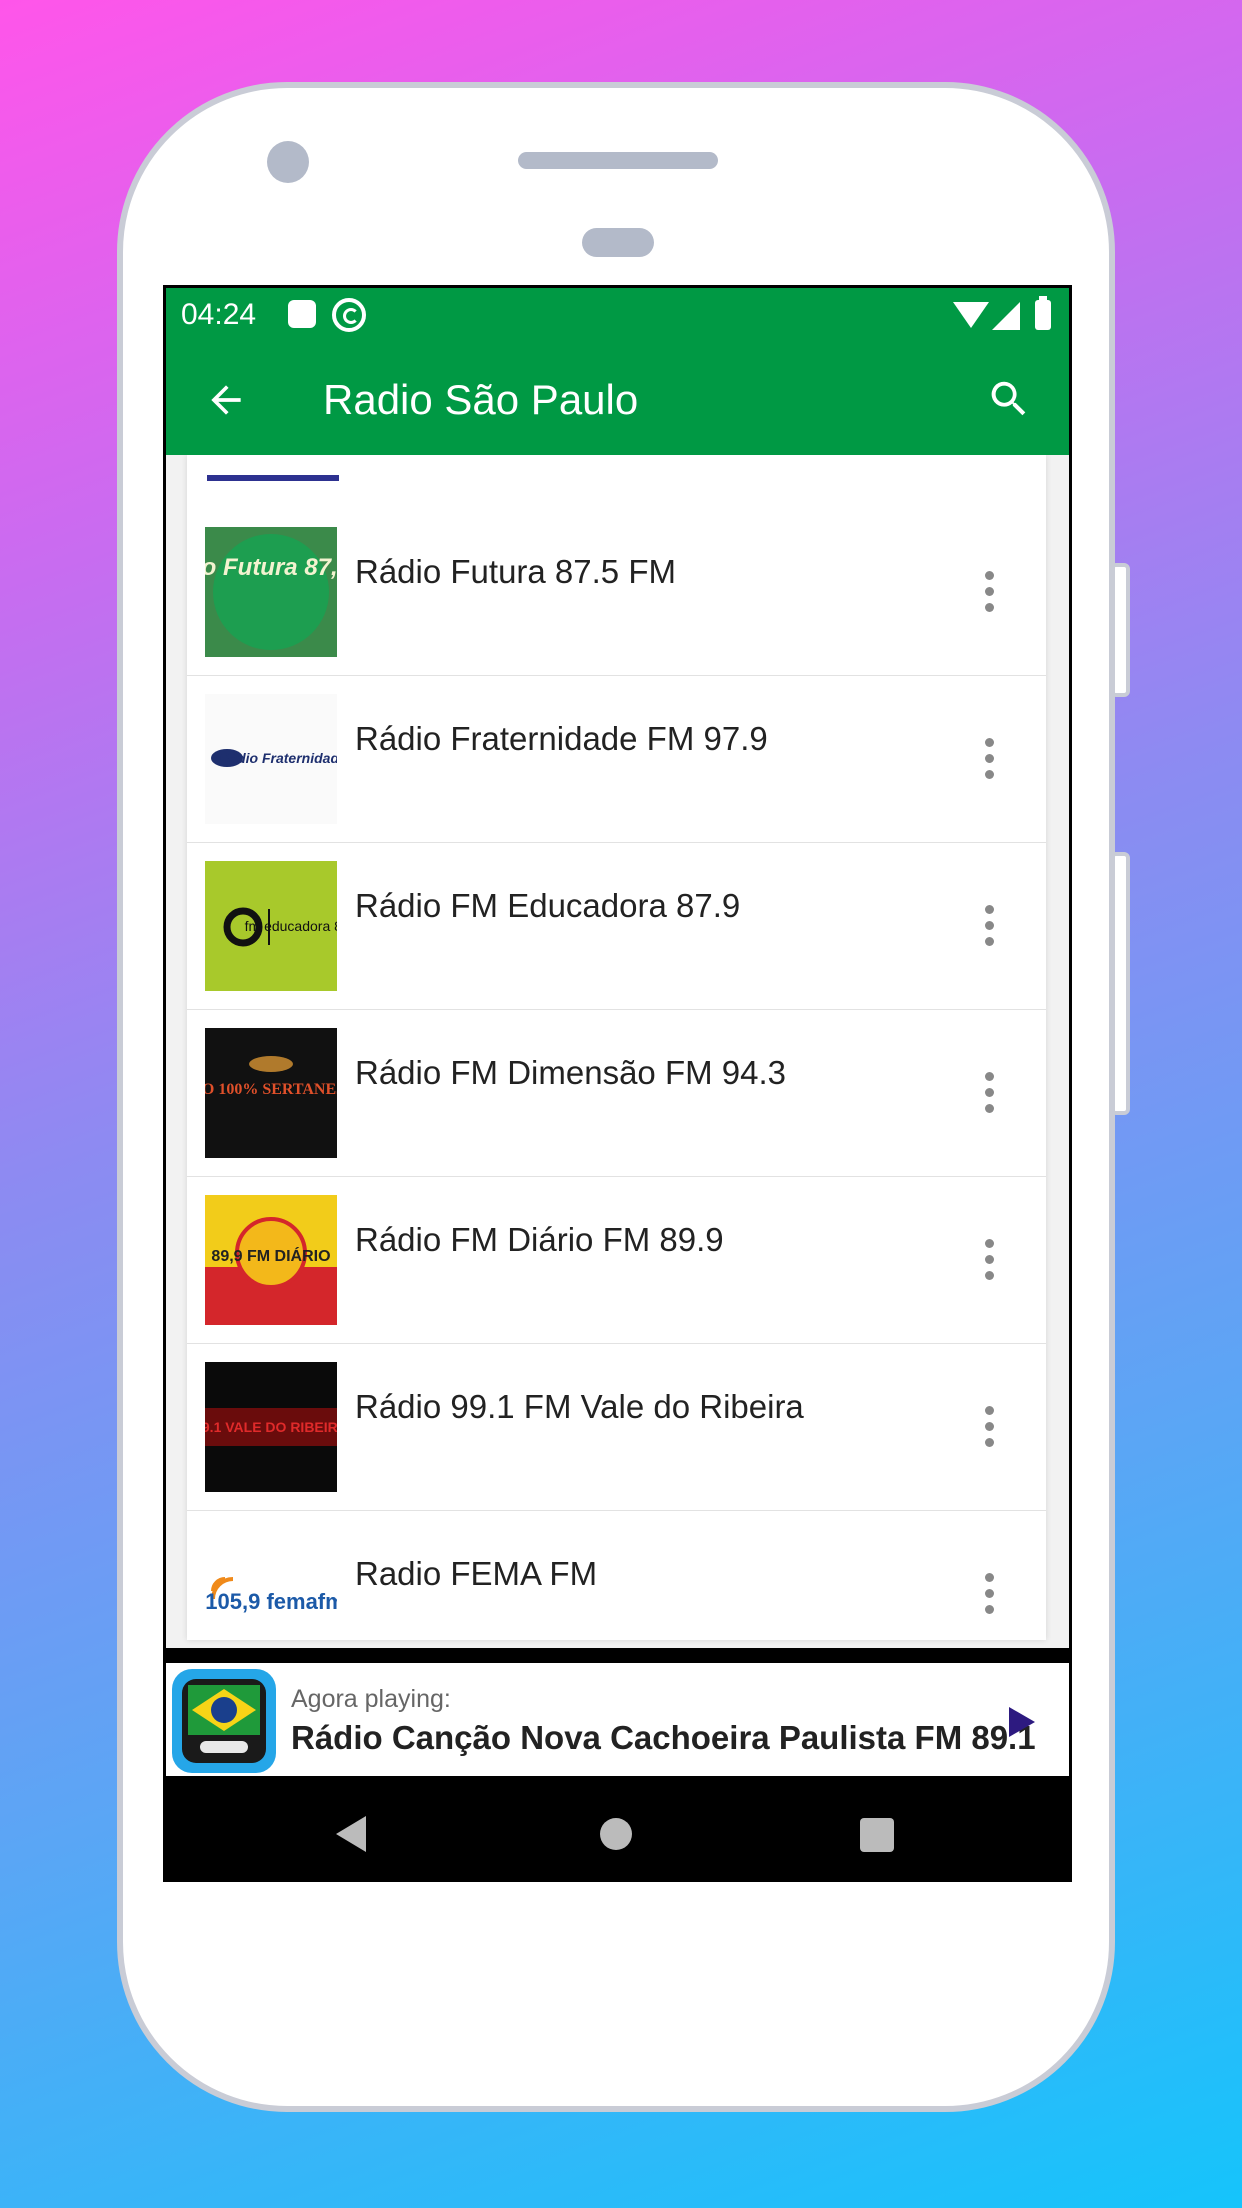  Describe the element at coordinates (476, 1573) in the screenshot. I see `station-name: Radio FEMA FM` at that location.